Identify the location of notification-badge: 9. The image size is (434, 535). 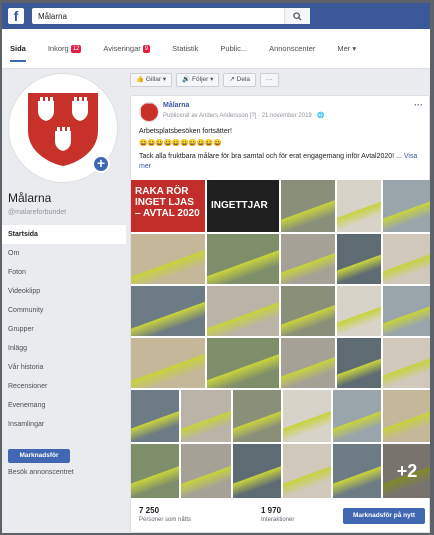
(146, 48).